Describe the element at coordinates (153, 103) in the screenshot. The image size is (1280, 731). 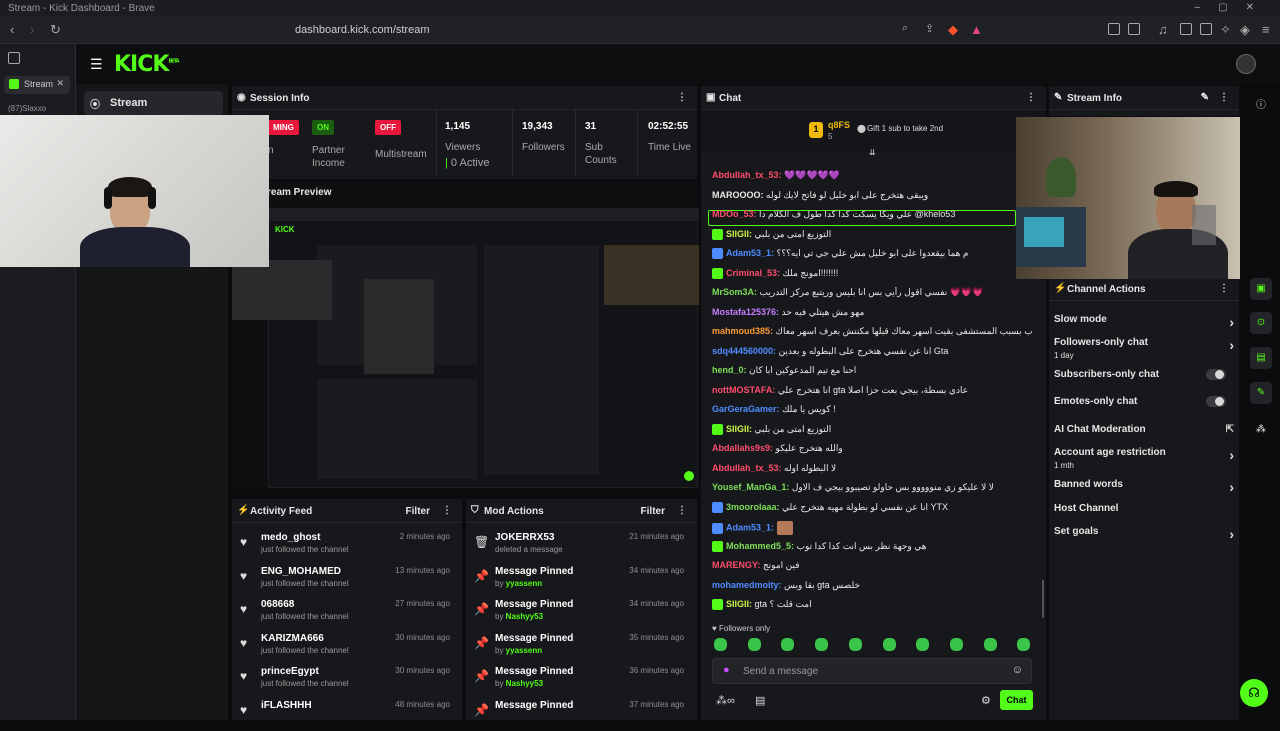
I see `nav-item-stream: ⦿ Stream` at that location.